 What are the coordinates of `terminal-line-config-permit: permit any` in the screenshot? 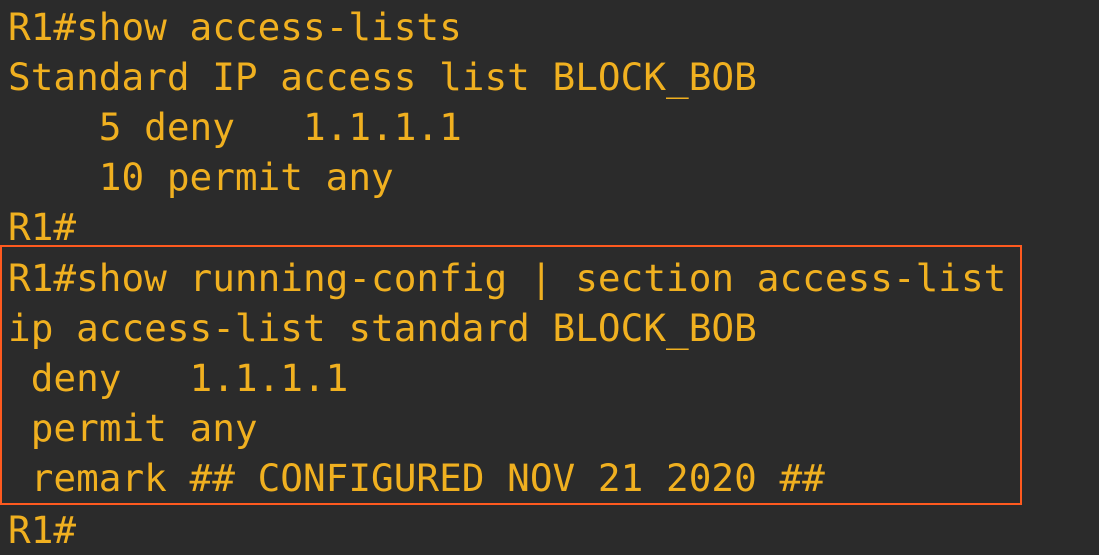 It's located at (133, 428).